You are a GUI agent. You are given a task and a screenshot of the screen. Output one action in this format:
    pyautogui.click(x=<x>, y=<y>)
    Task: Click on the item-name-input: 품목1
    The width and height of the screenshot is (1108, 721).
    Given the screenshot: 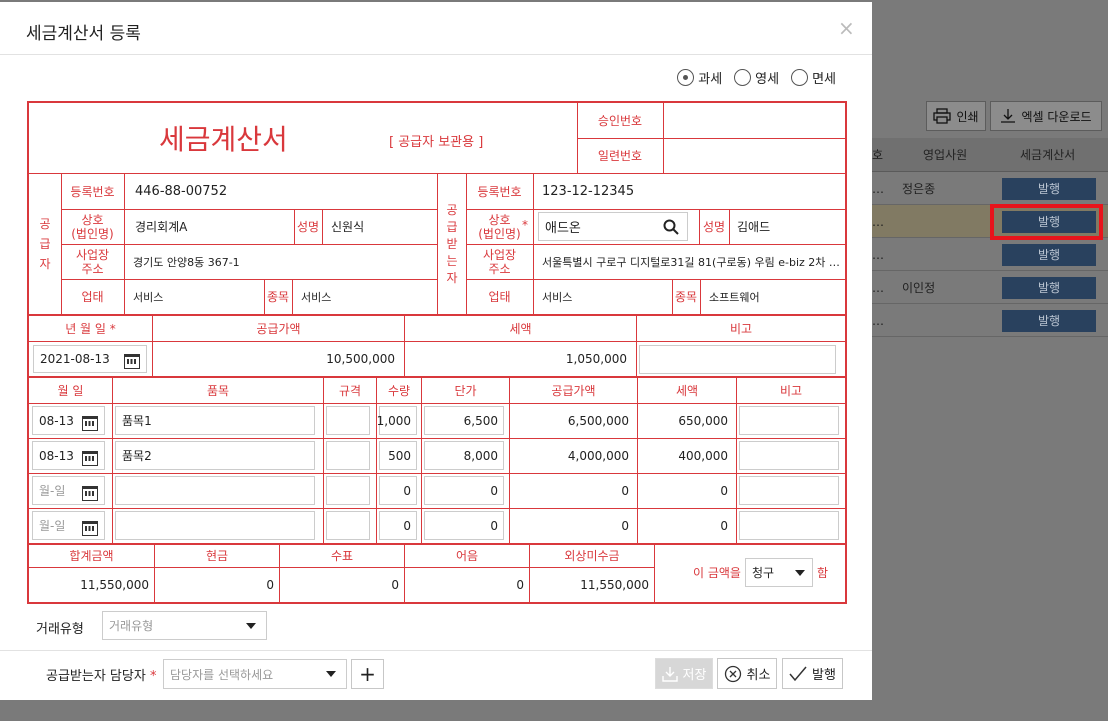 What is the action you would take?
    pyautogui.click(x=215, y=420)
    